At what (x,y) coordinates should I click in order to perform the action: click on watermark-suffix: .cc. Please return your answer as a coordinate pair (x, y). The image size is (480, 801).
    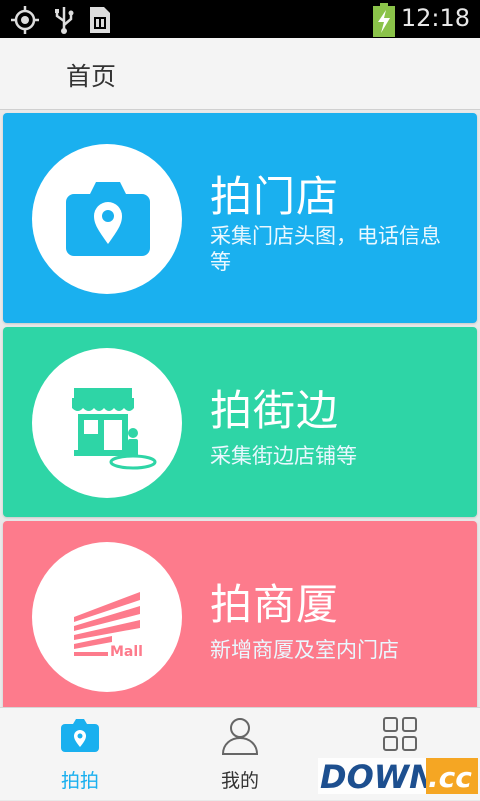
    Looking at the image, I should click on (450, 777).